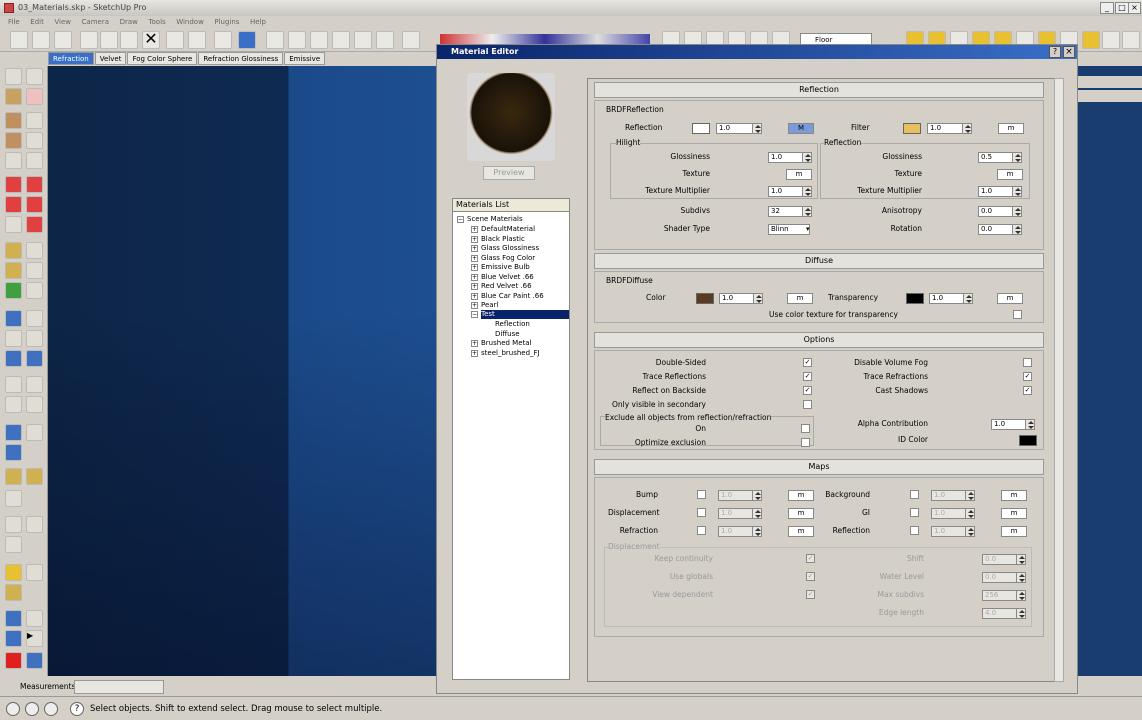 This screenshot has height=720, width=1142. What do you see at coordinates (34, 318) in the screenshot?
I see `pan-icon` at bounding box center [34, 318].